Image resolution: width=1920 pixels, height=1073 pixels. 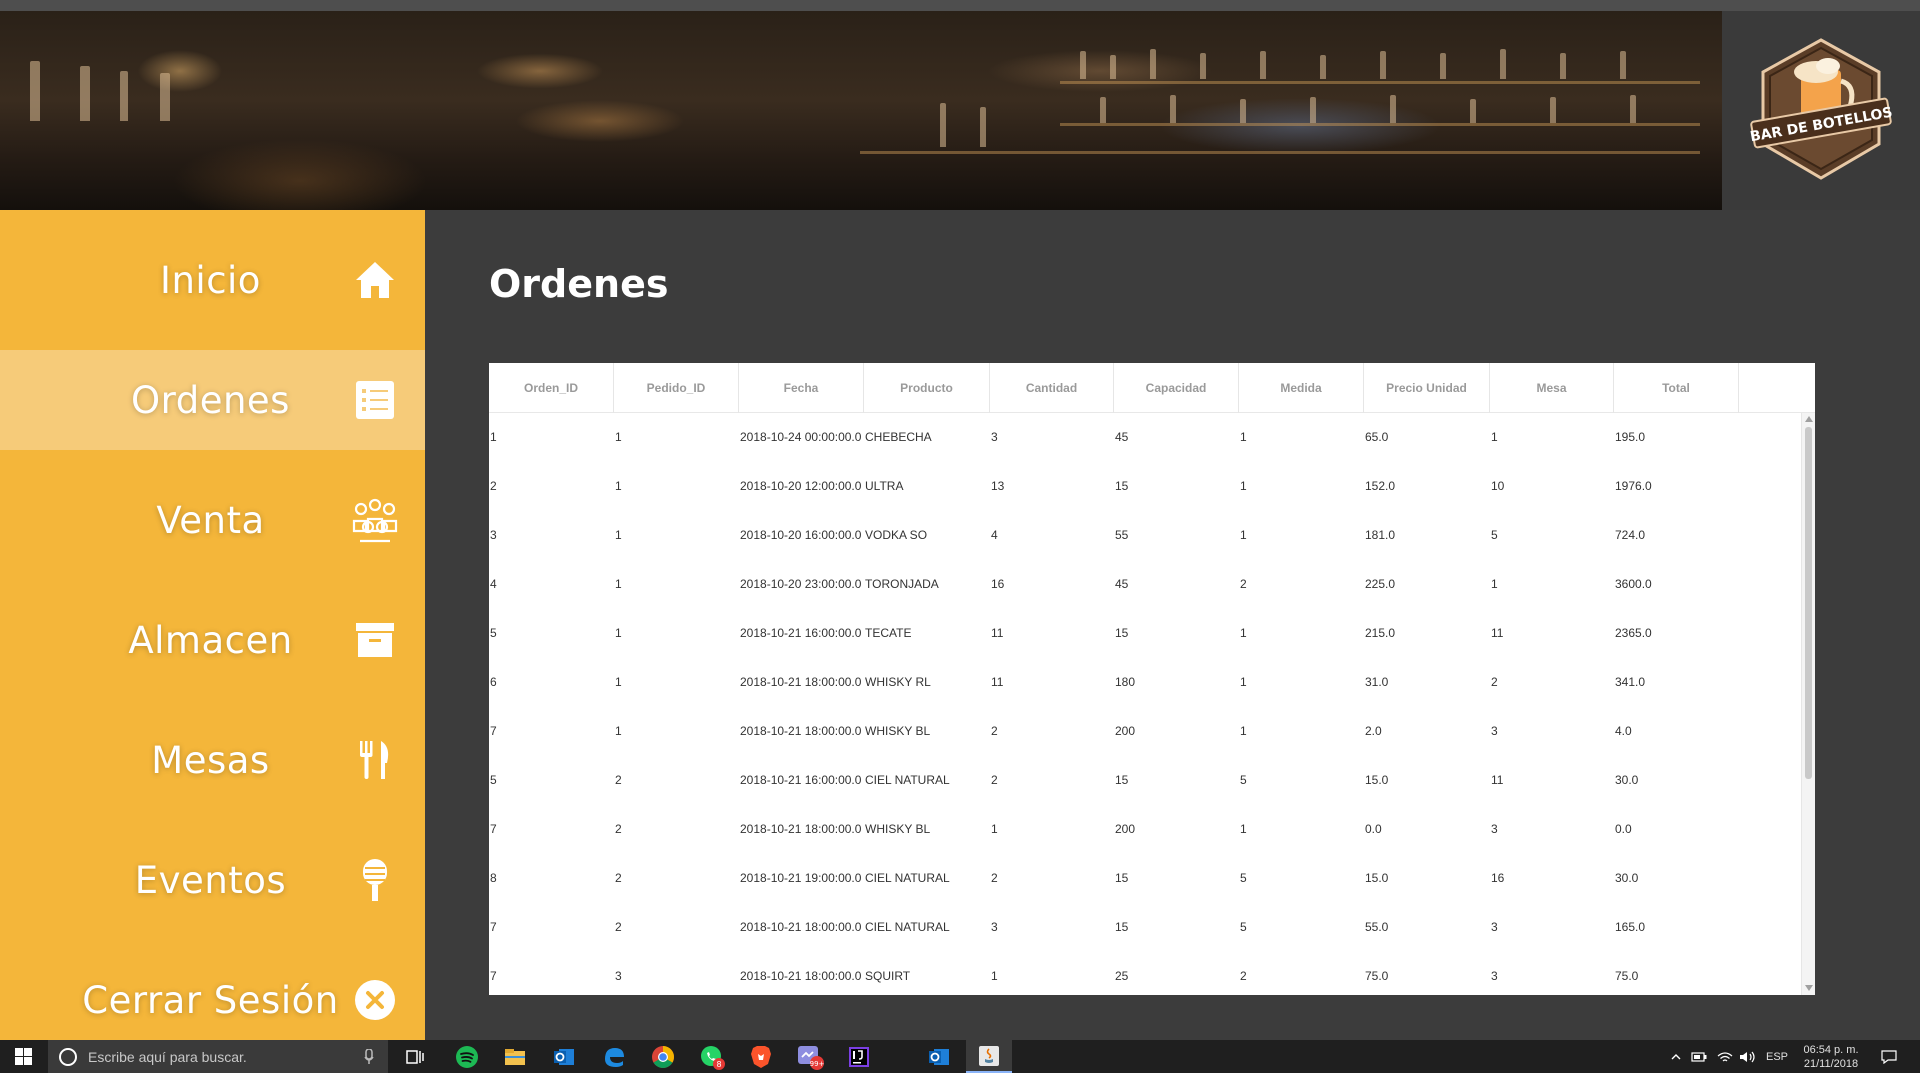 I want to click on column-header-producto: Producto, so click(x=927, y=388).